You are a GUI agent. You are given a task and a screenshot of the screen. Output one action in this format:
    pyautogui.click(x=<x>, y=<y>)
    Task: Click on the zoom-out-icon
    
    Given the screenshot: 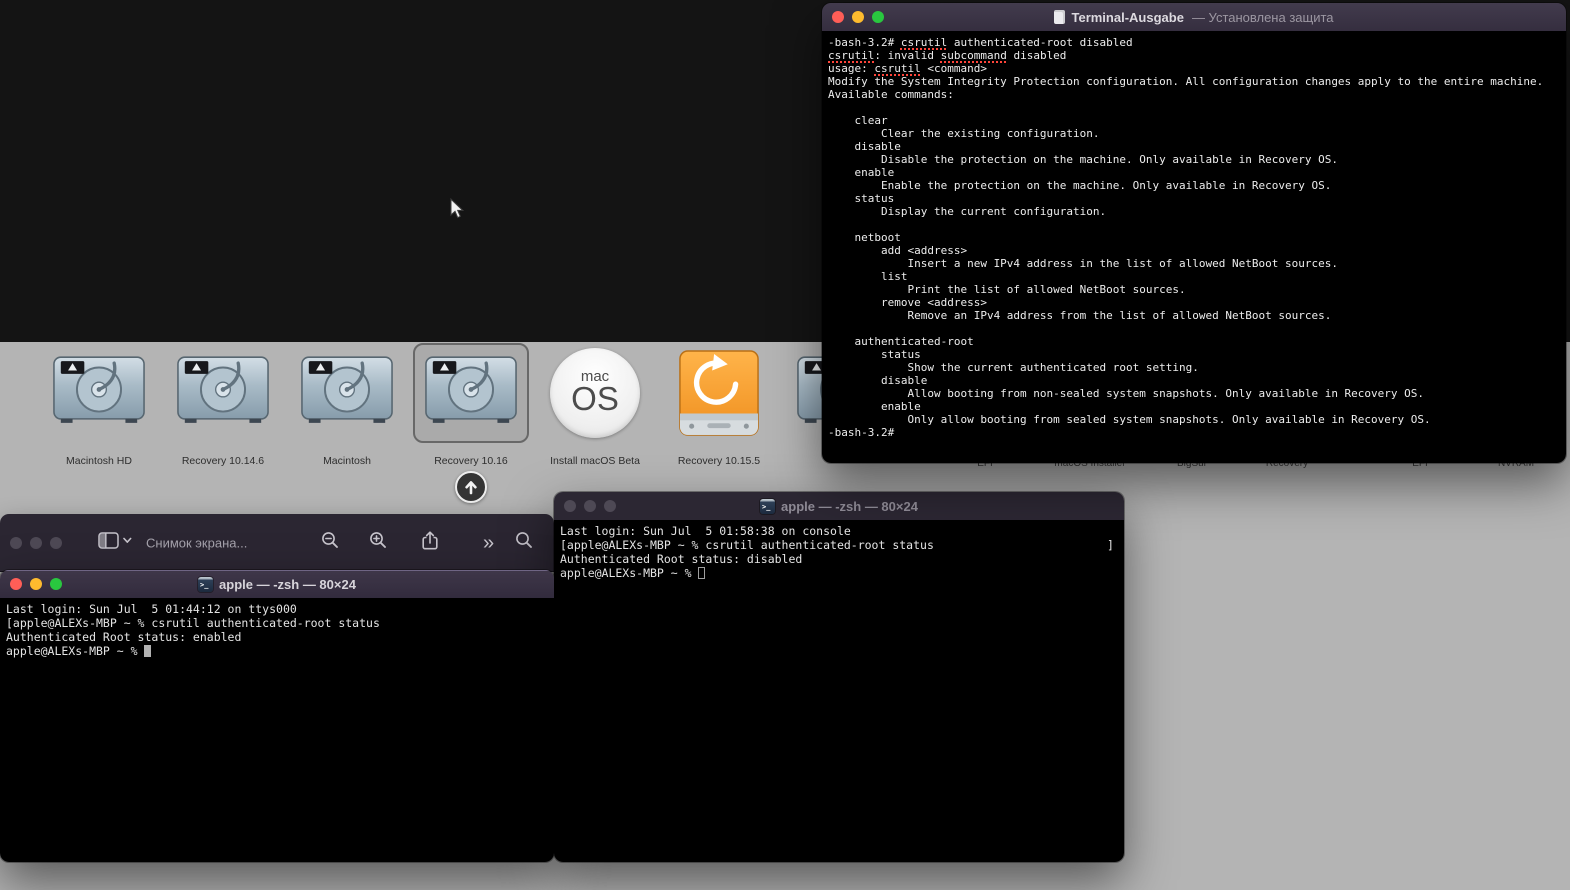 What is the action you would take?
    pyautogui.click(x=330, y=539)
    